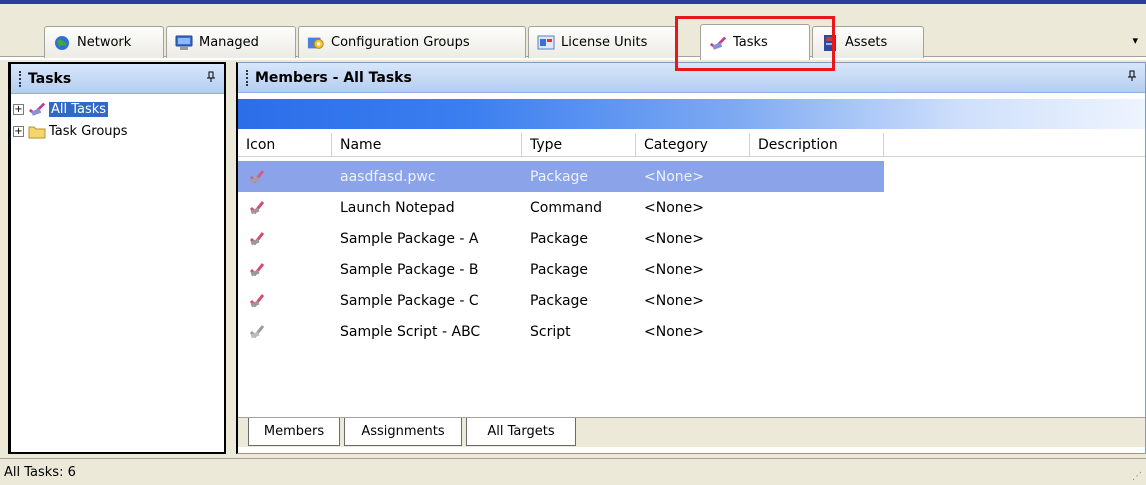 Image resolution: width=1146 pixels, height=485 pixels. I want to click on tree-label: Task Groups, so click(88, 131).